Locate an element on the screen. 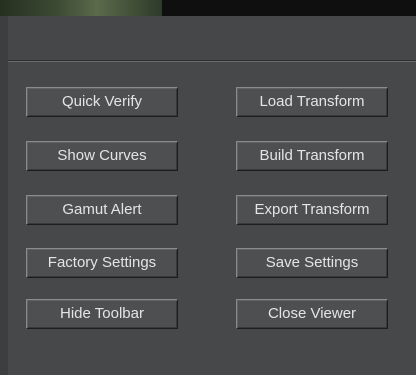  load-transform-button: Load Transform is located at coordinates (312, 102).